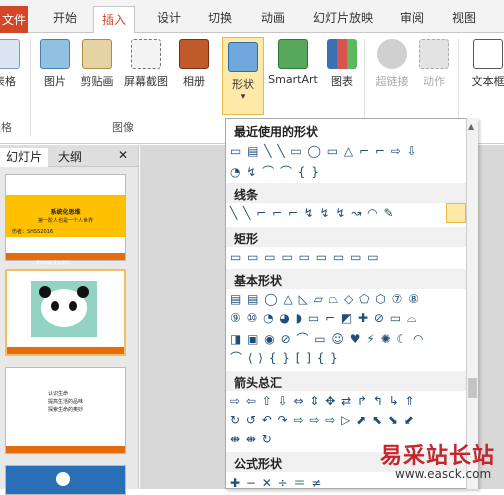  What do you see at coordinates (464, 17) in the screenshot?
I see `tab-view: 视图` at bounding box center [464, 17].